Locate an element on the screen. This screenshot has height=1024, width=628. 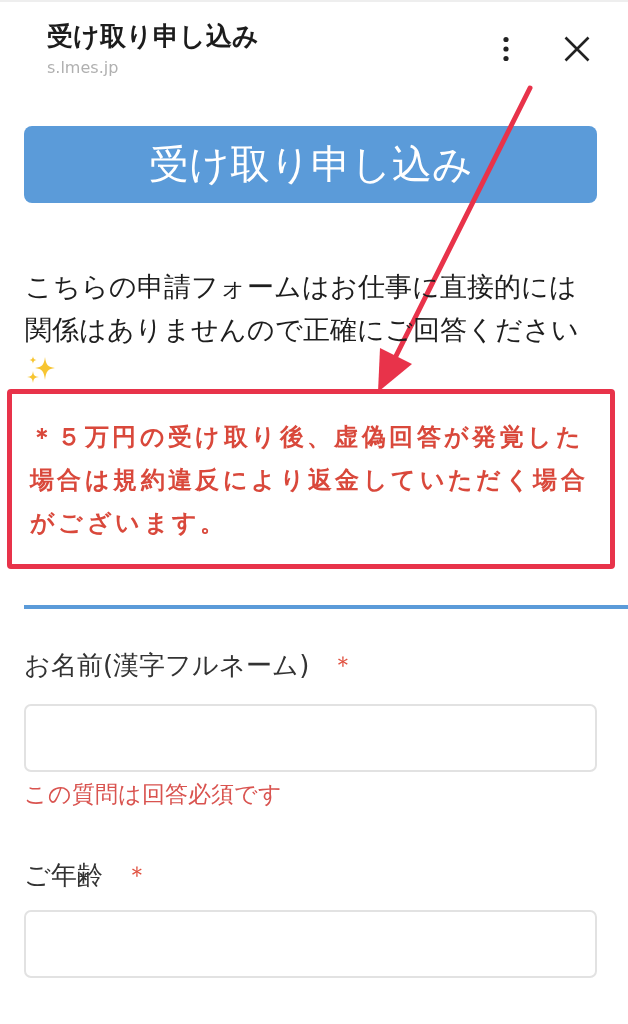
form-title-banner: 受け取り申し込み is located at coordinates (310, 164).